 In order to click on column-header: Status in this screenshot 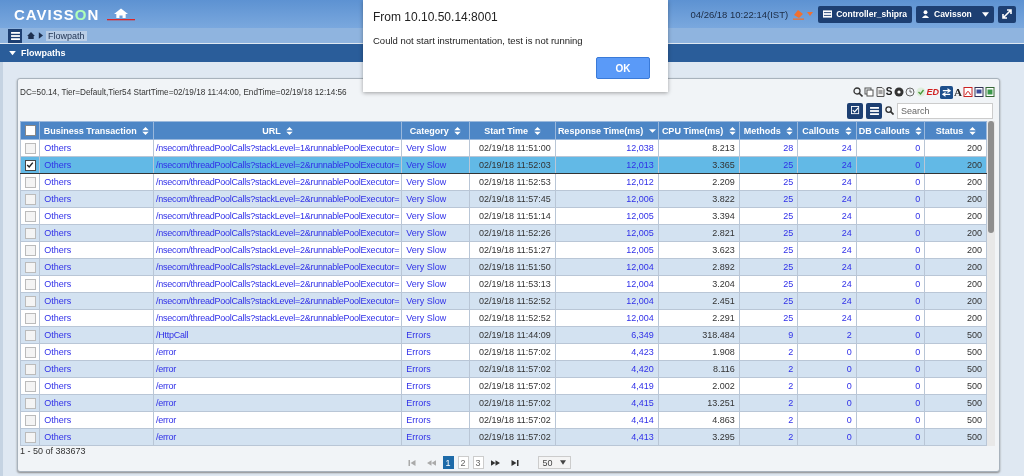, I will do `click(955, 130)`.